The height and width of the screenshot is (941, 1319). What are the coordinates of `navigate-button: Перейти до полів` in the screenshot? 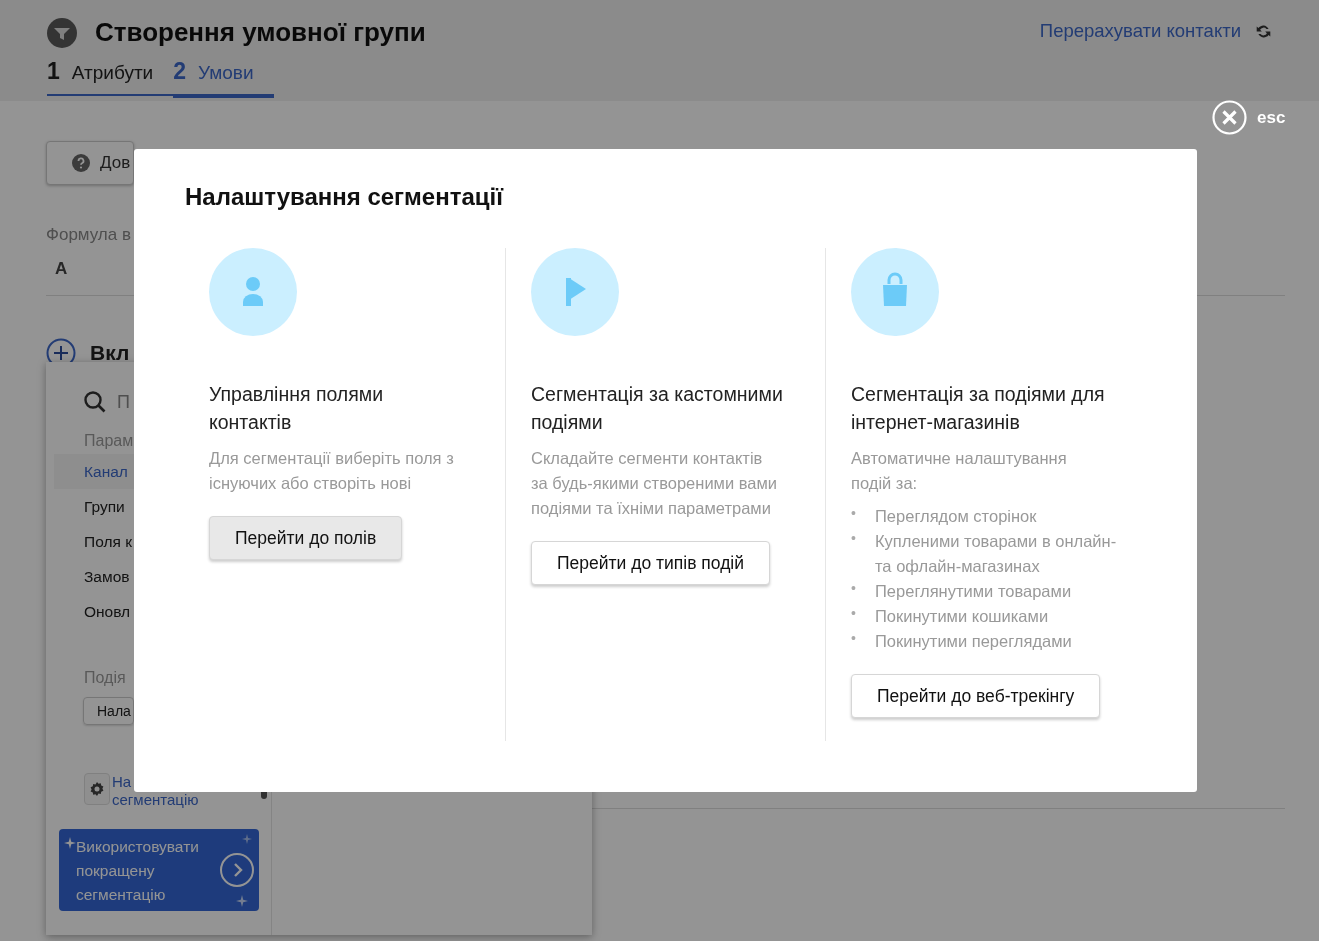 It's located at (306, 538).